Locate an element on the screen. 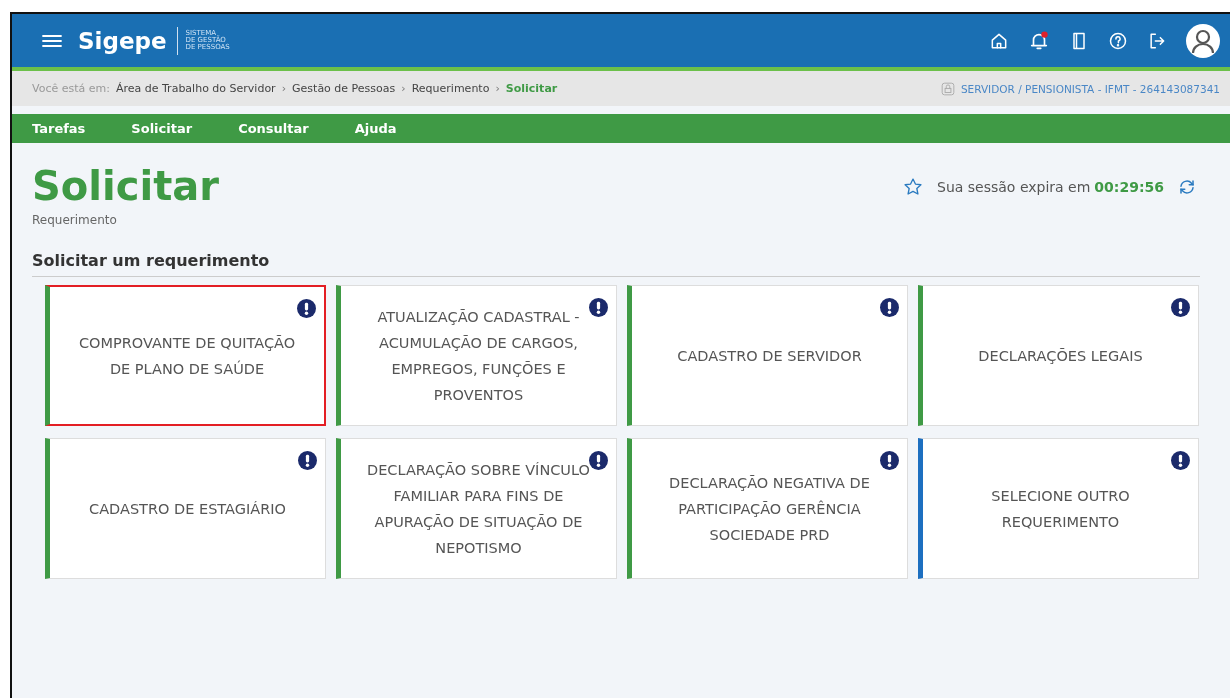 This screenshot has height=698, width=1230. card-label: CADASTRO DE SERVIDOR is located at coordinates (769, 356).